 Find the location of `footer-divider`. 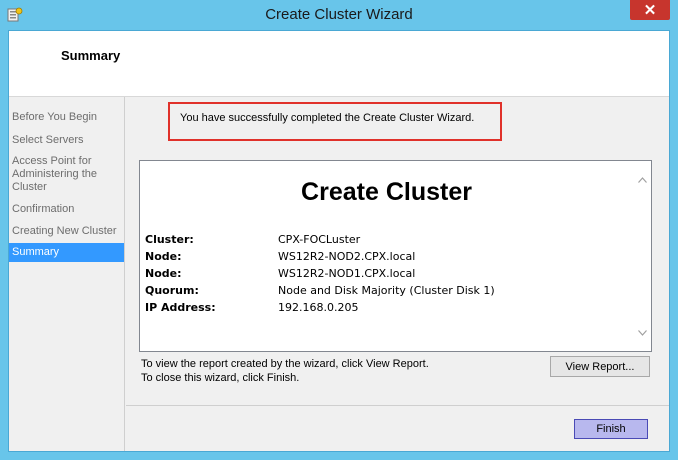

footer-divider is located at coordinates (397, 405).